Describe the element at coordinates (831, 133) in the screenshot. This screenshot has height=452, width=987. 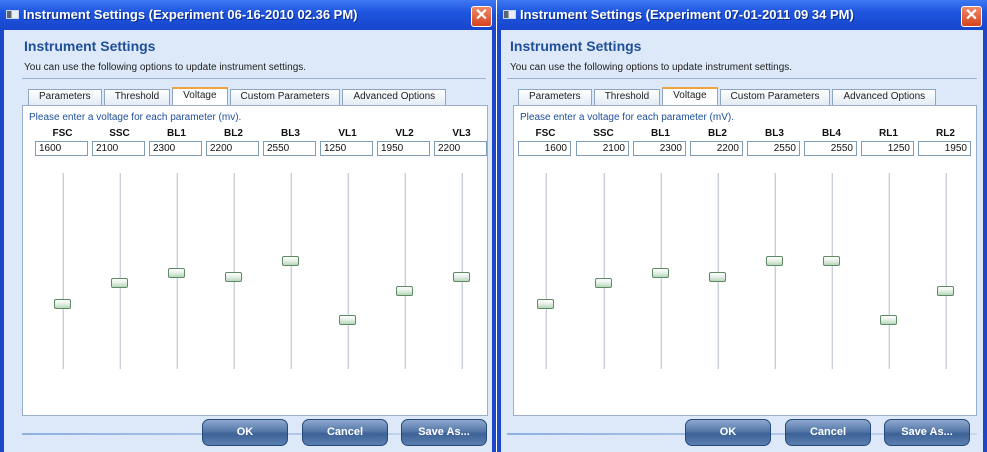
I see `parameter-label: BL4` at that location.